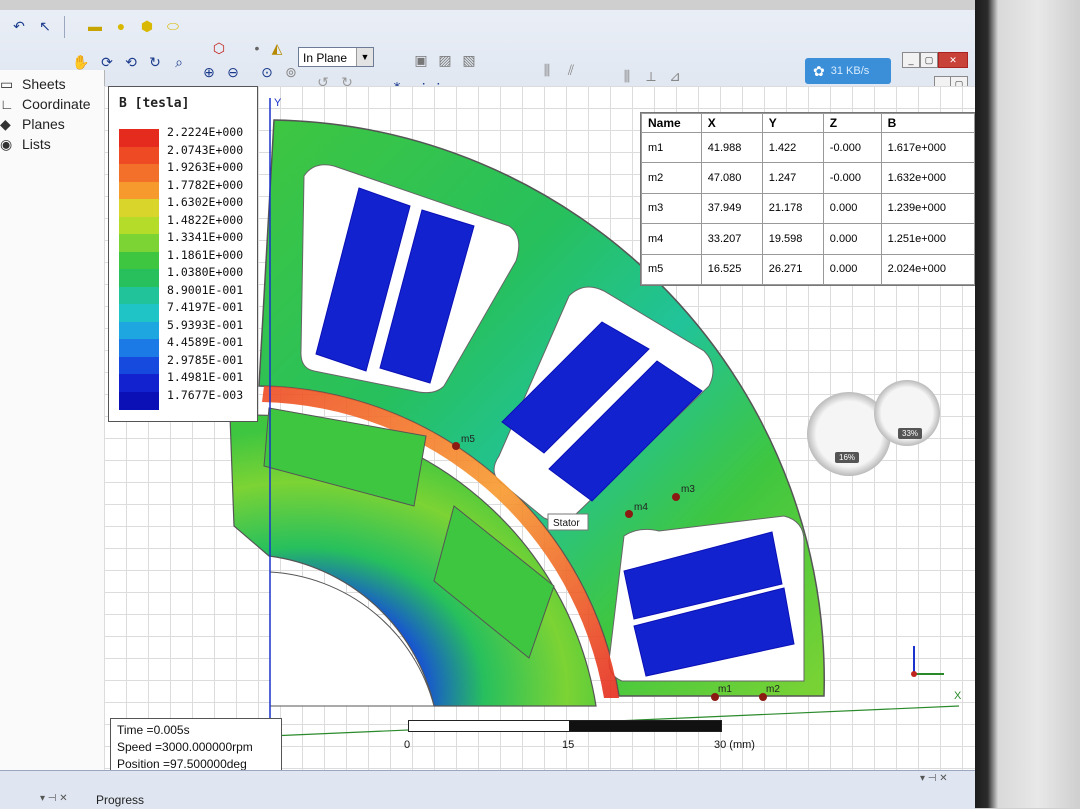 This screenshot has height=809, width=1080. Describe the element at coordinates (107, 62) in the screenshot. I see `rotate-icon: ⟳` at that location.